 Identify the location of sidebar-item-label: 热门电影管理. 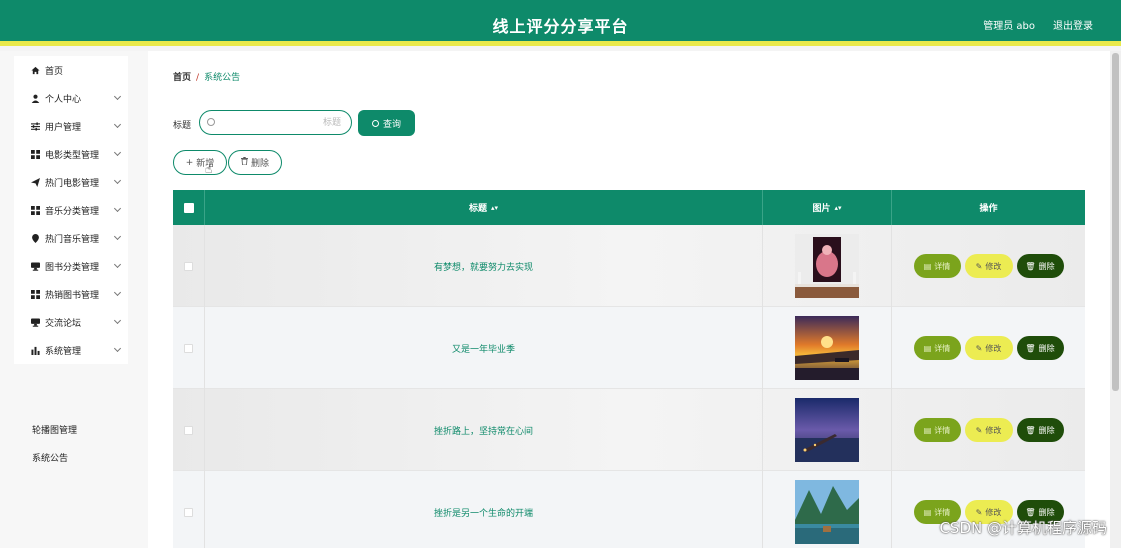
(72, 183).